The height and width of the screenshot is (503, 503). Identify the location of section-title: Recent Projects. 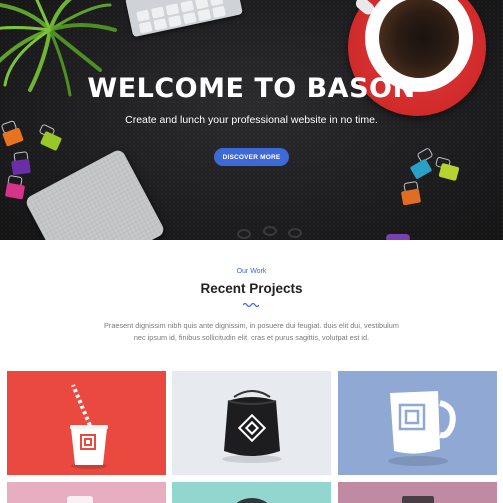
(251, 288).